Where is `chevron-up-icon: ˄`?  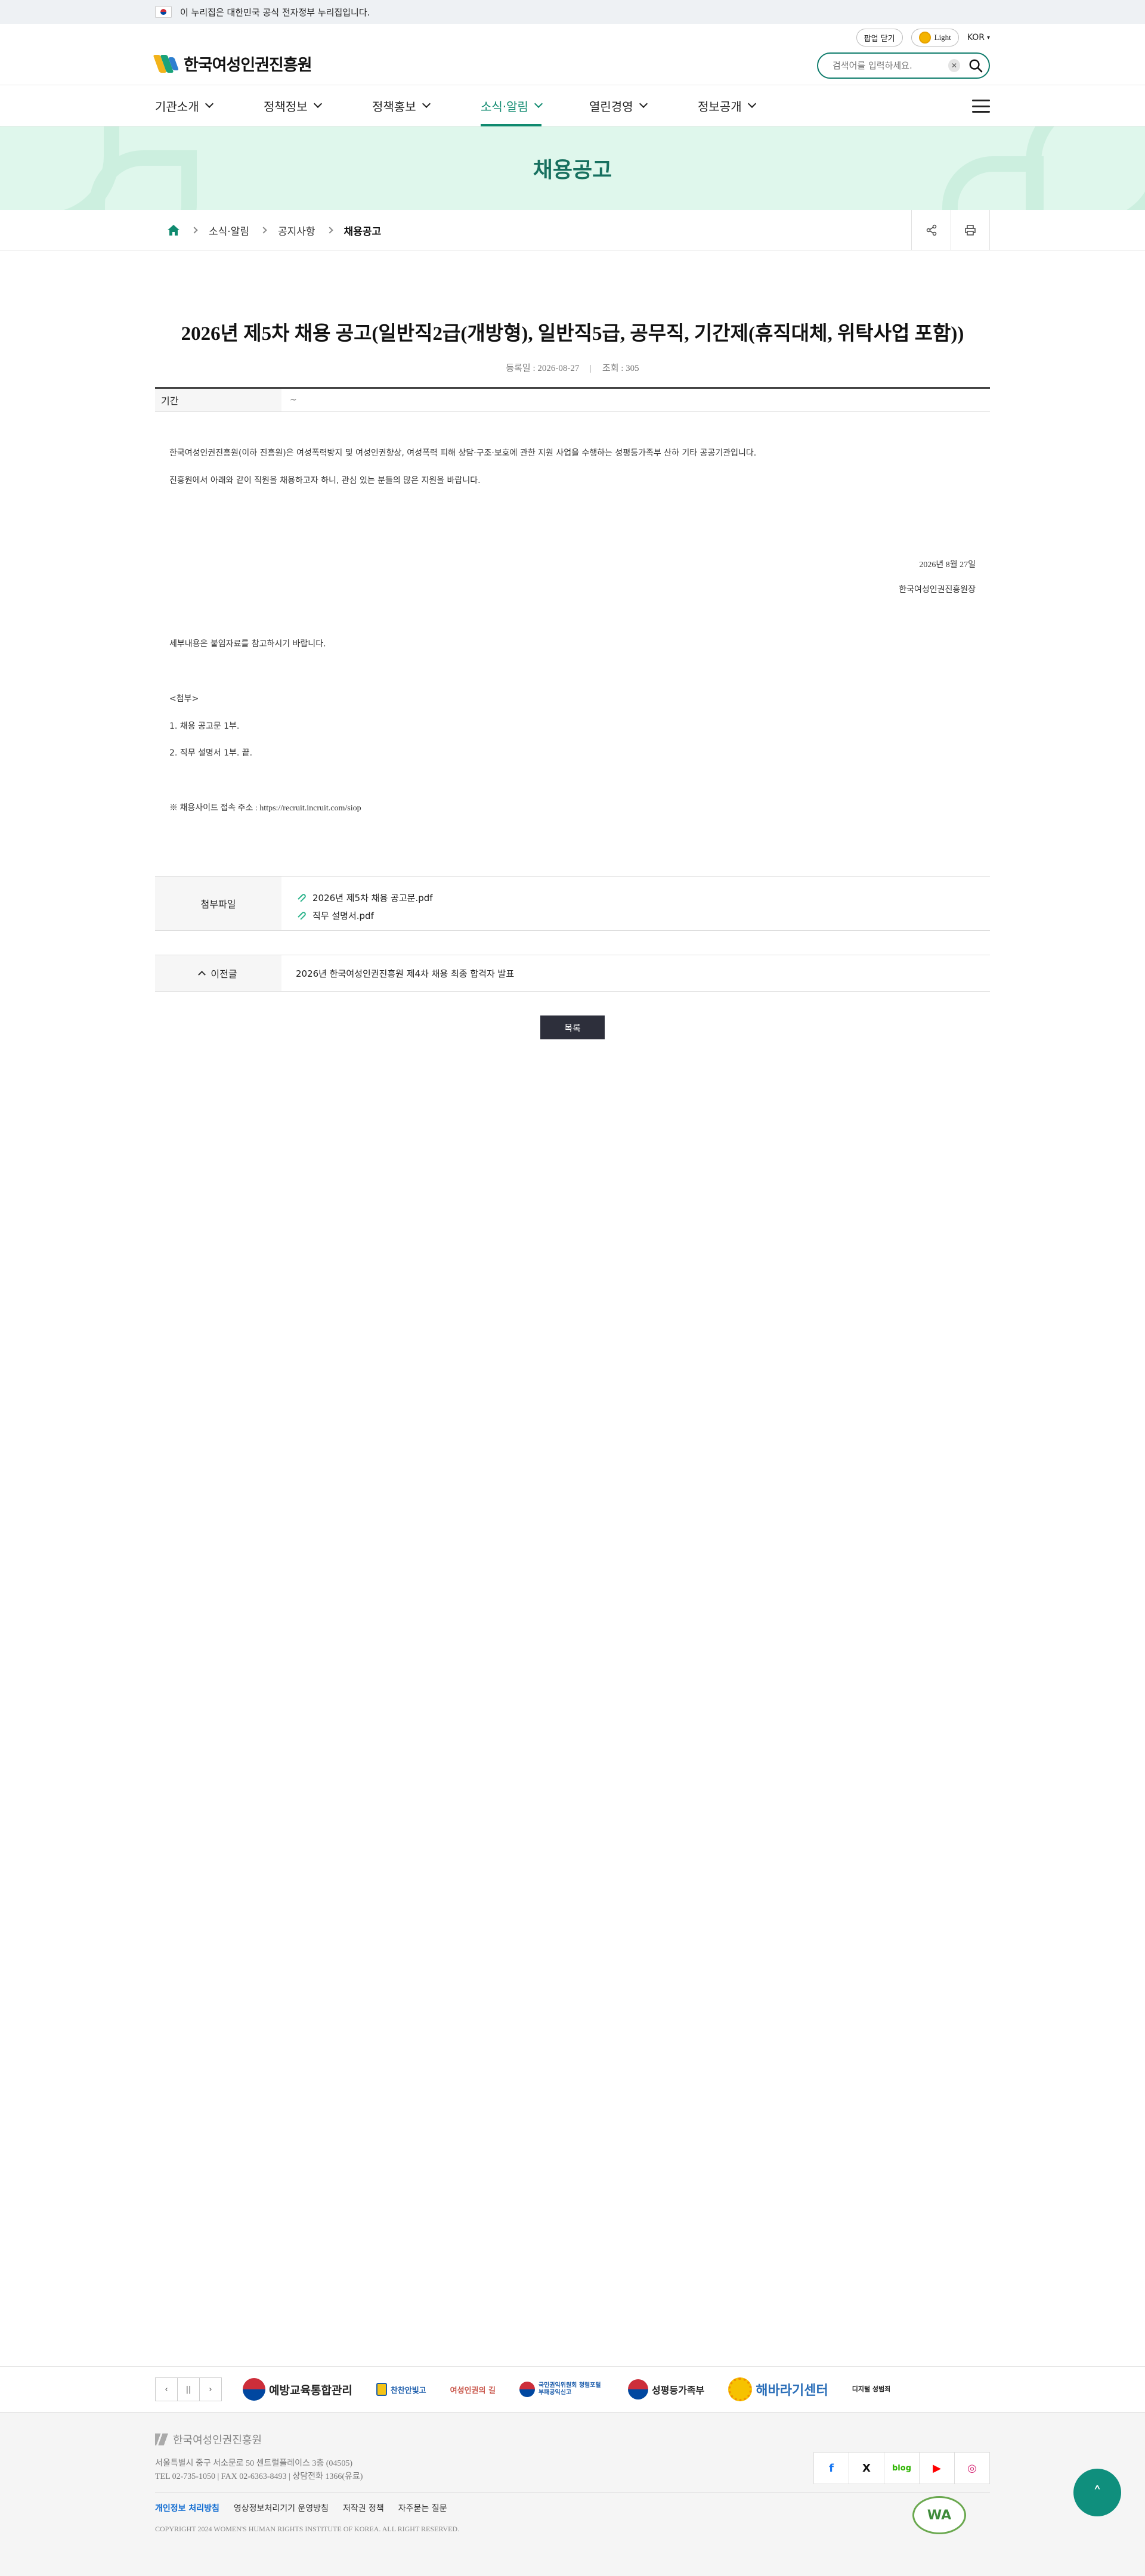 chevron-up-icon: ˄ is located at coordinates (1097, 2492).